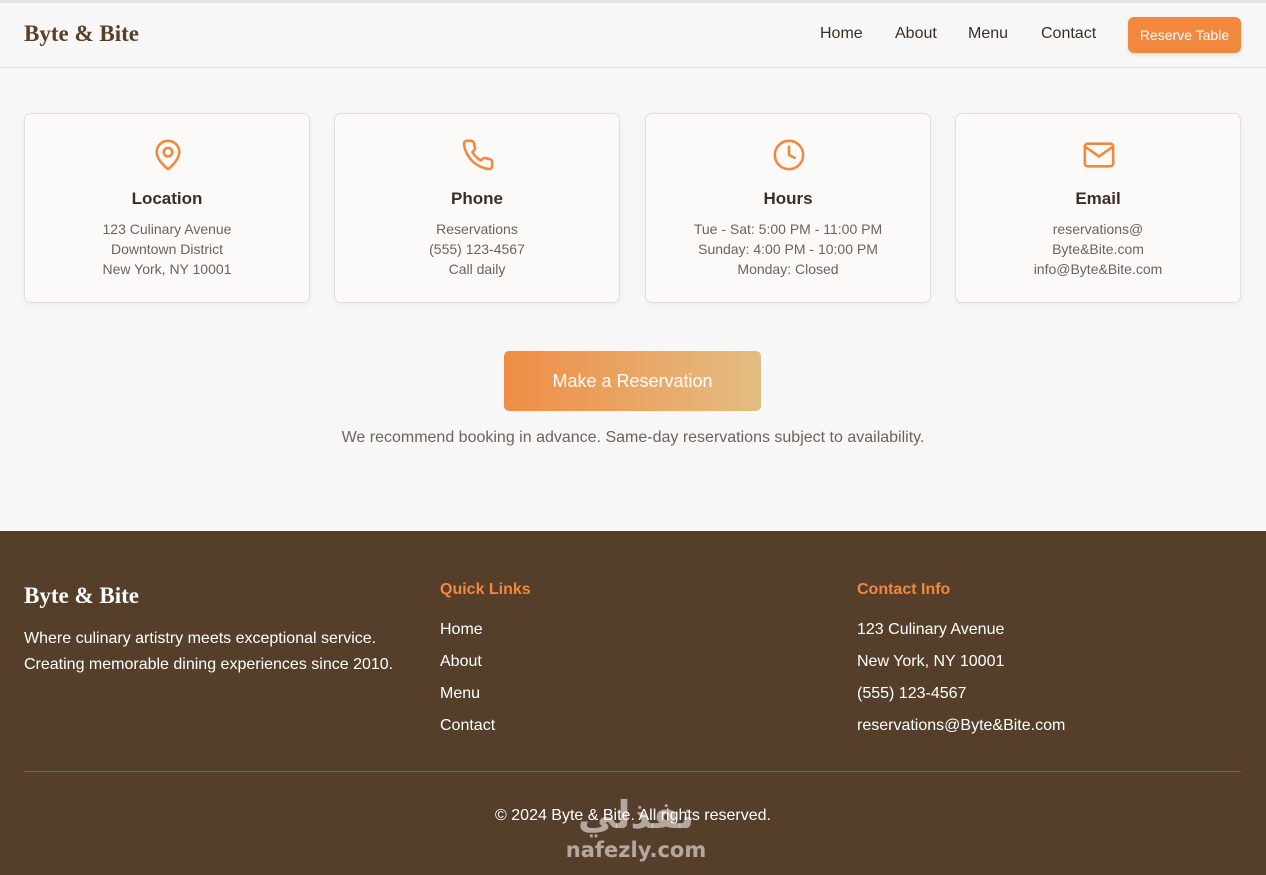 This screenshot has width=1266, height=875. I want to click on card-line: (555) 123-4567, so click(477, 249).